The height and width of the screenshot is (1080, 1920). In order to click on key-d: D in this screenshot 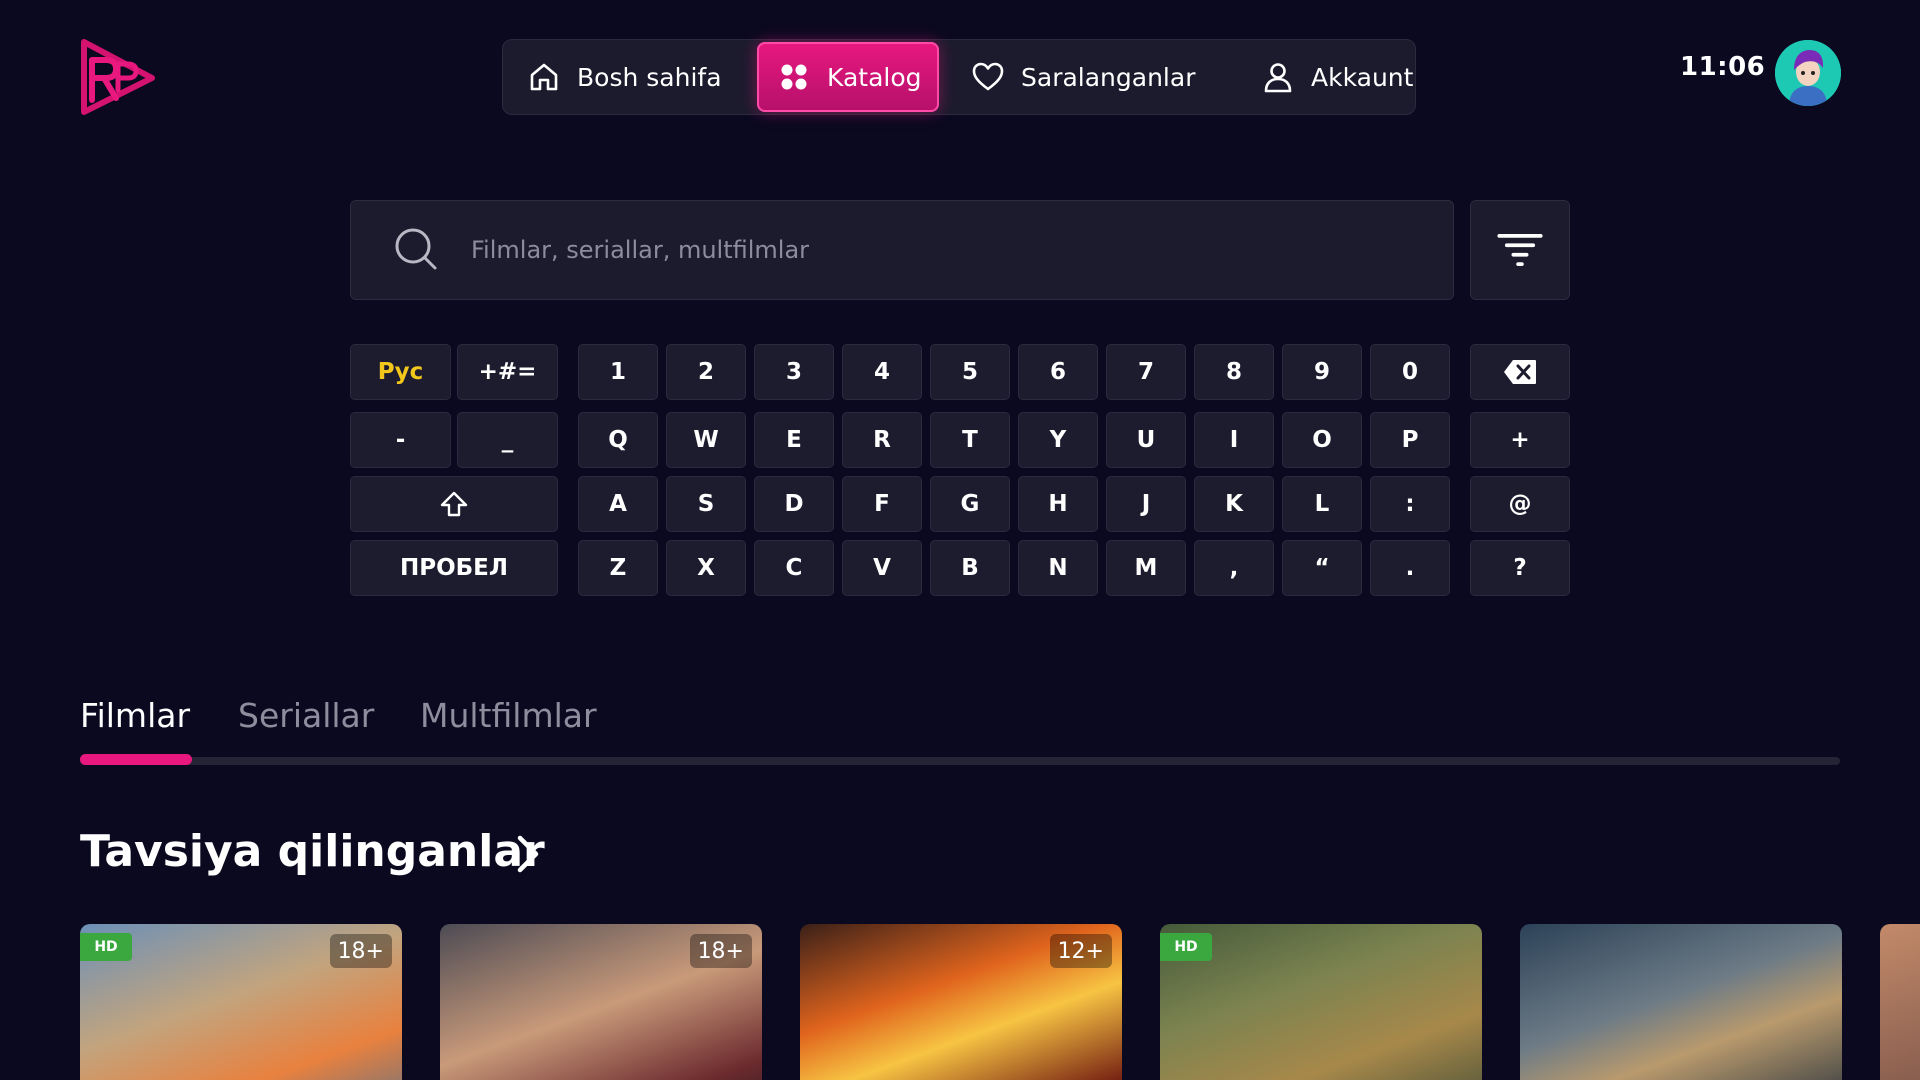, I will do `click(794, 504)`.